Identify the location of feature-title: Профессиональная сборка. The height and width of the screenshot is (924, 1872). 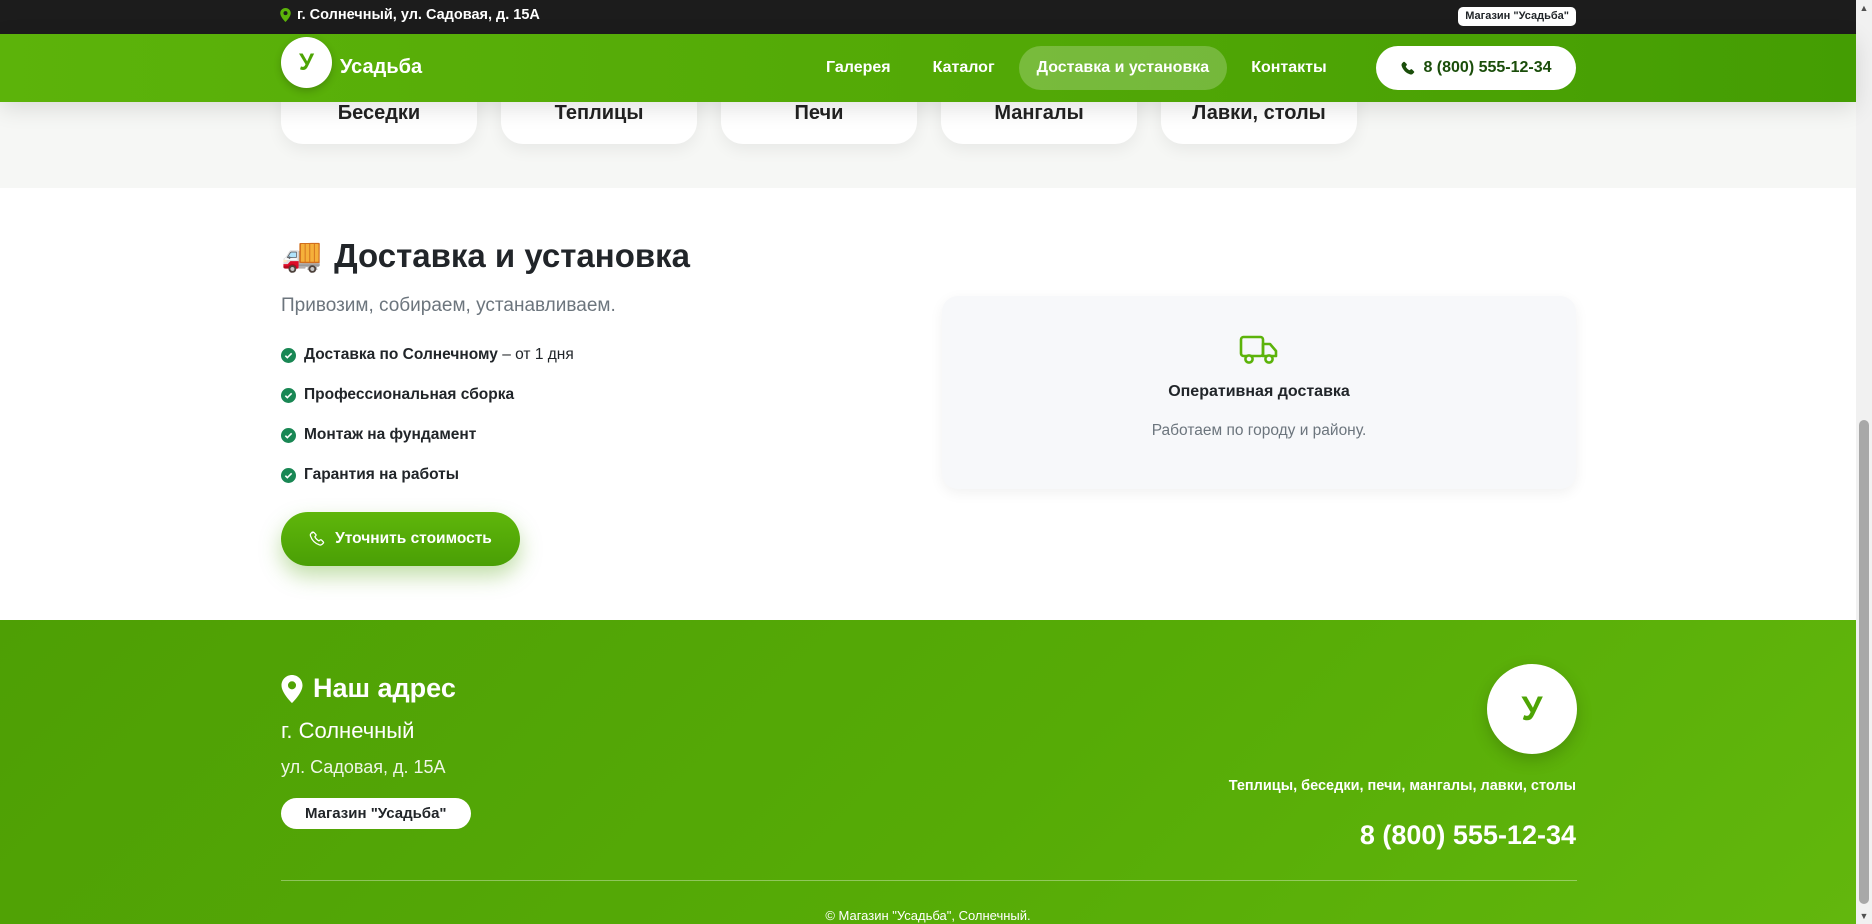
(409, 394).